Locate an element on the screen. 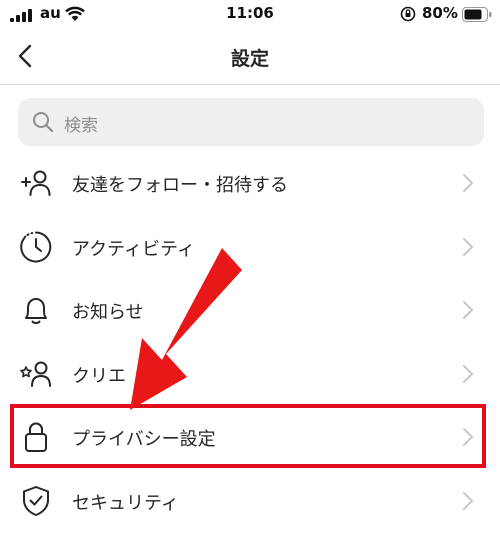 This screenshot has width=500, height=533. menu-item-security: セキュリティ is located at coordinates (250, 501).